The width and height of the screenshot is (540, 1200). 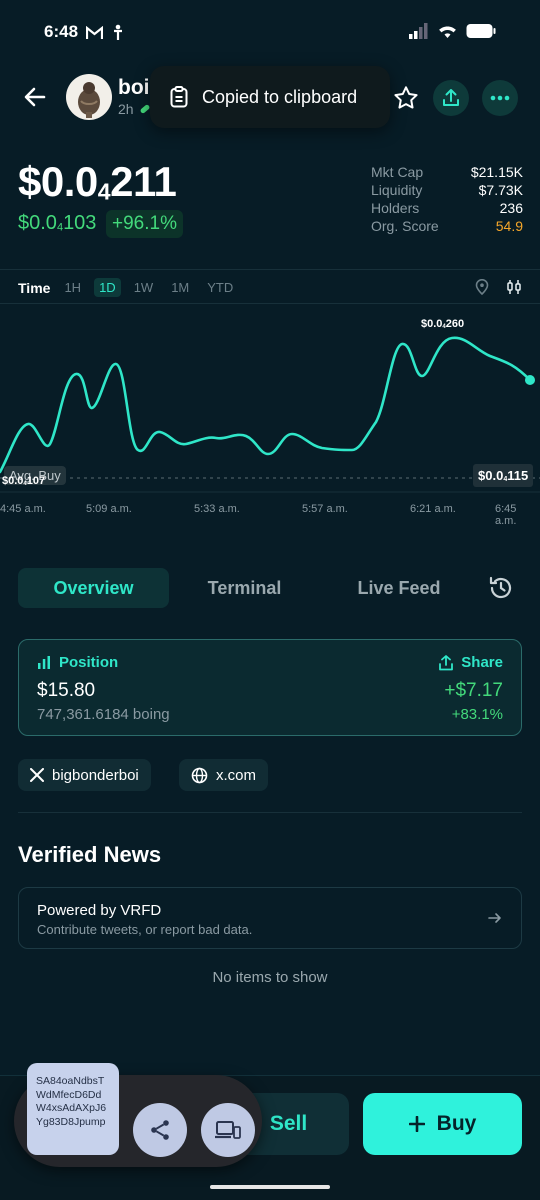 I want to click on empty-news-message: No items to show, so click(x=270, y=977).